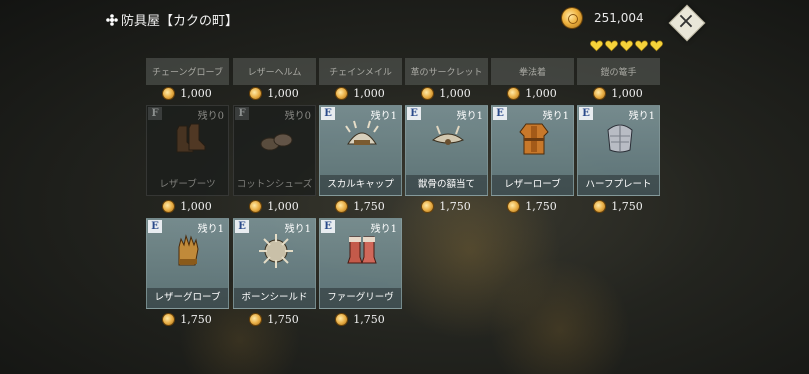 The height and width of the screenshot is (374, 809). Describe the element at coordinates (112, 19) in the screenshot. I see `shop-emblem-icon` at that location.